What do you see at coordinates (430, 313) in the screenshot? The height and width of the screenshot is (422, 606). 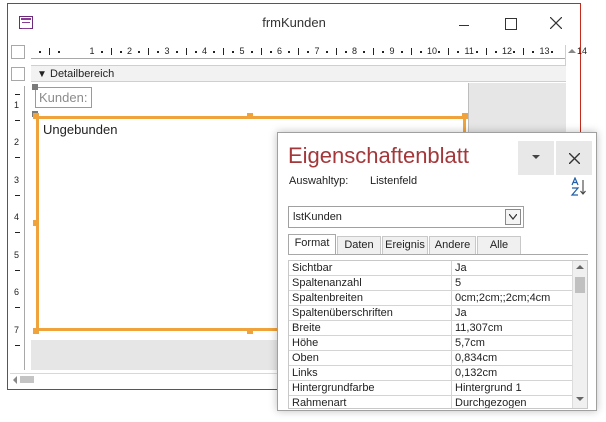 I see `property-row: Spaltenüberschriften Ja` at bounding box center [430, 313].